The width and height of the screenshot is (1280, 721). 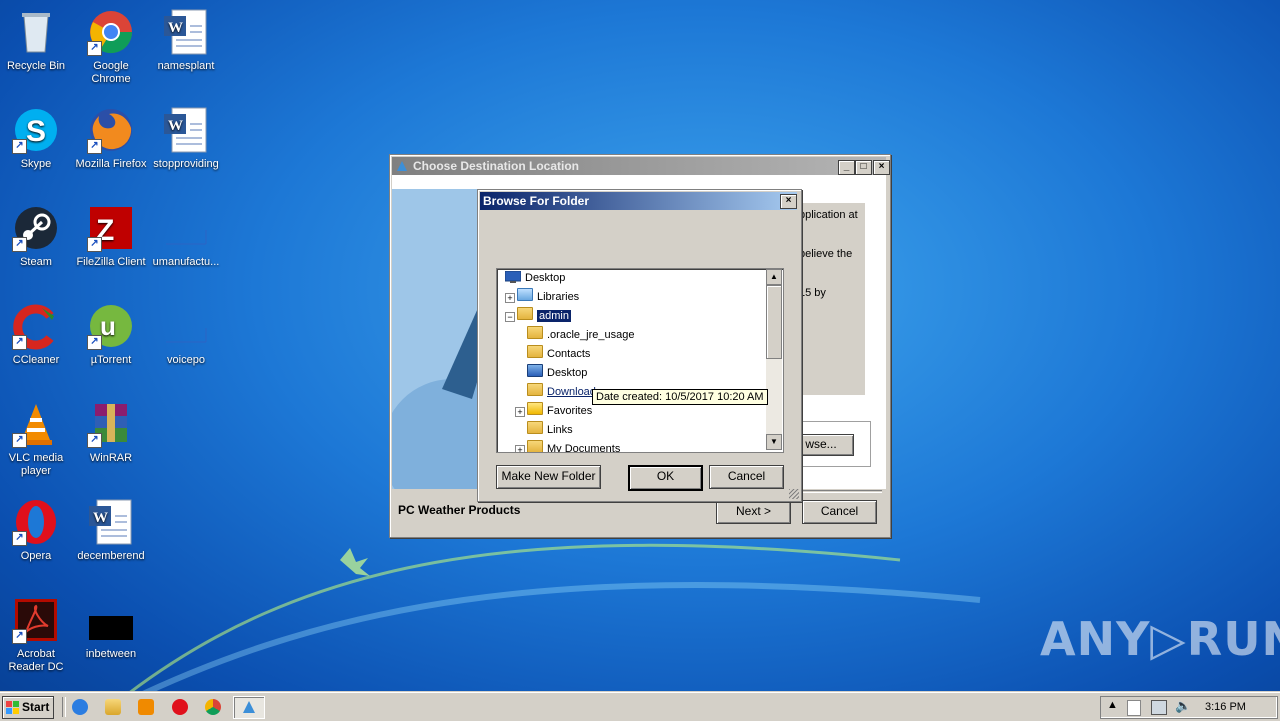 I want to click on steam-icon: ↗, so click(x=36, y=228).